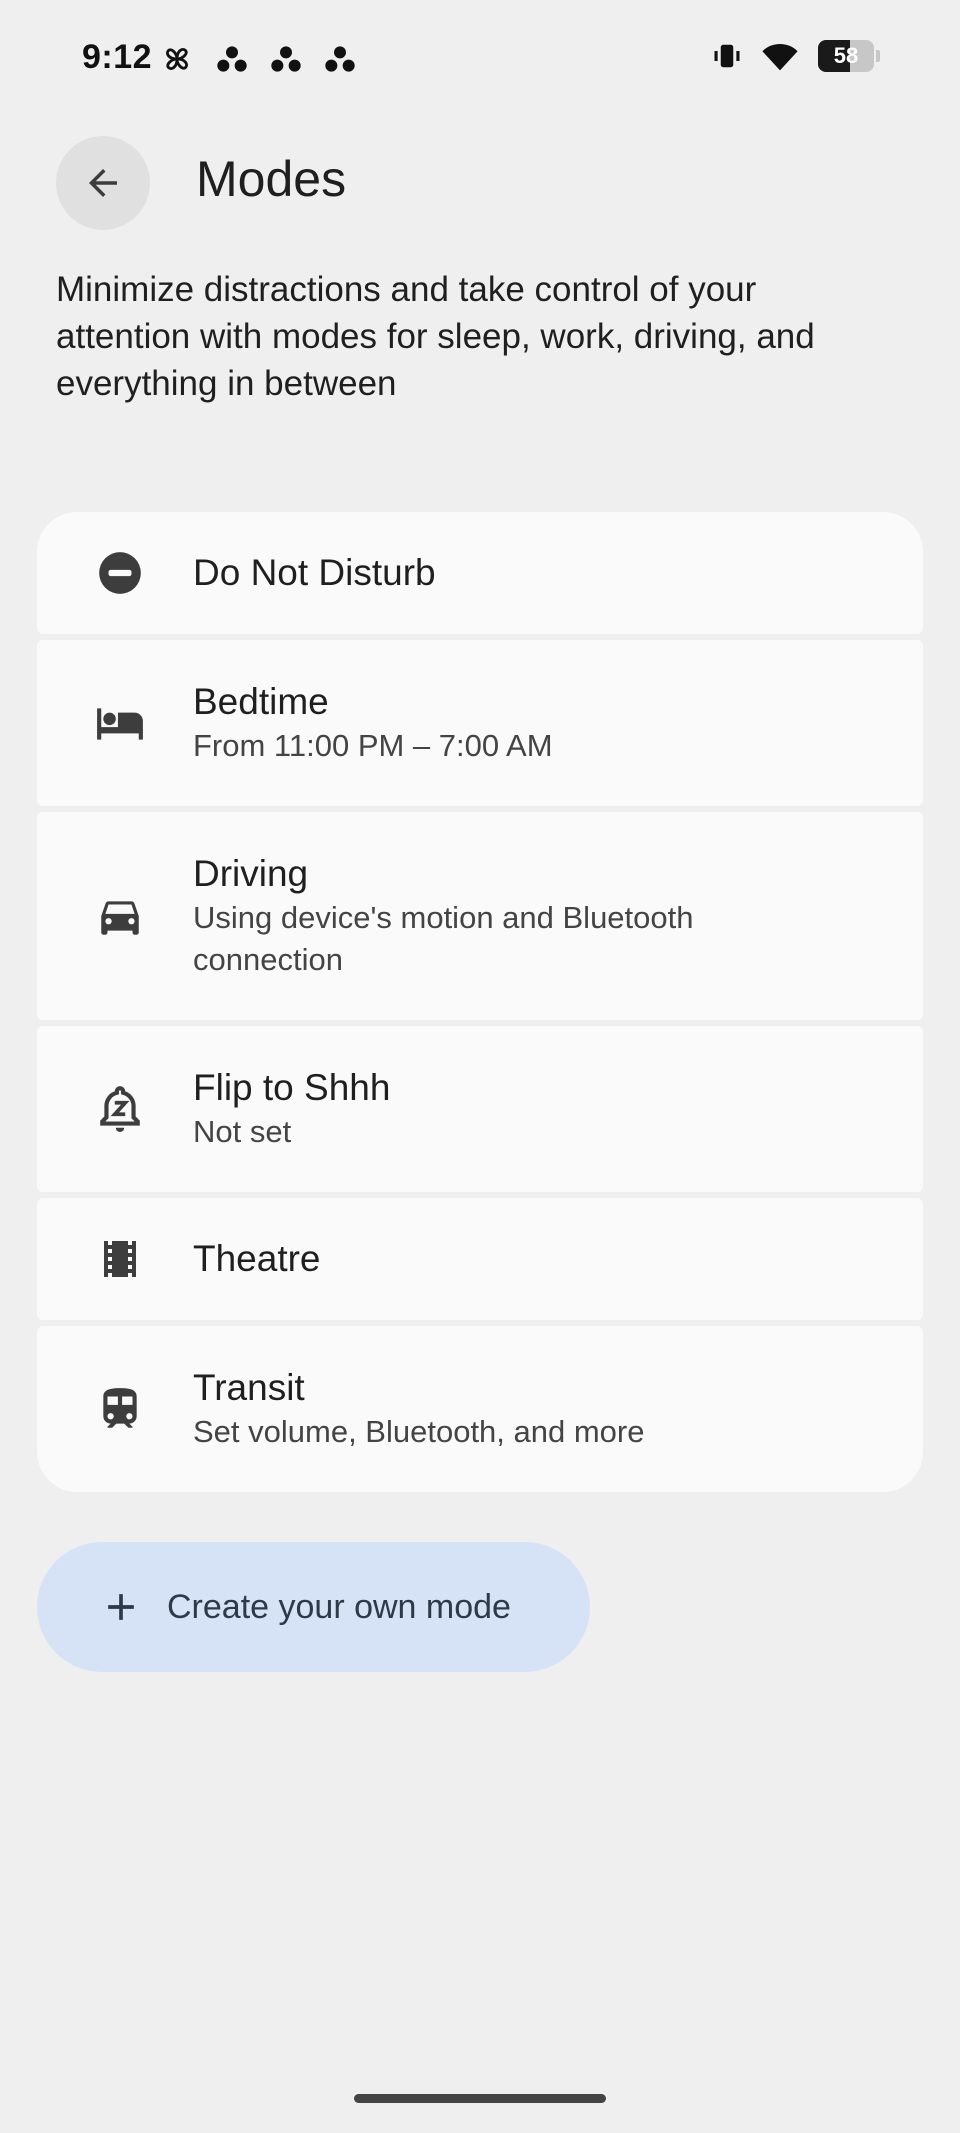 The height and width of the screenshot is (2133, 960). What do you see at coordinates (261, 701) in the screenshot?
I see `mode-title: Bedtime` at bounding box center [261, 701].